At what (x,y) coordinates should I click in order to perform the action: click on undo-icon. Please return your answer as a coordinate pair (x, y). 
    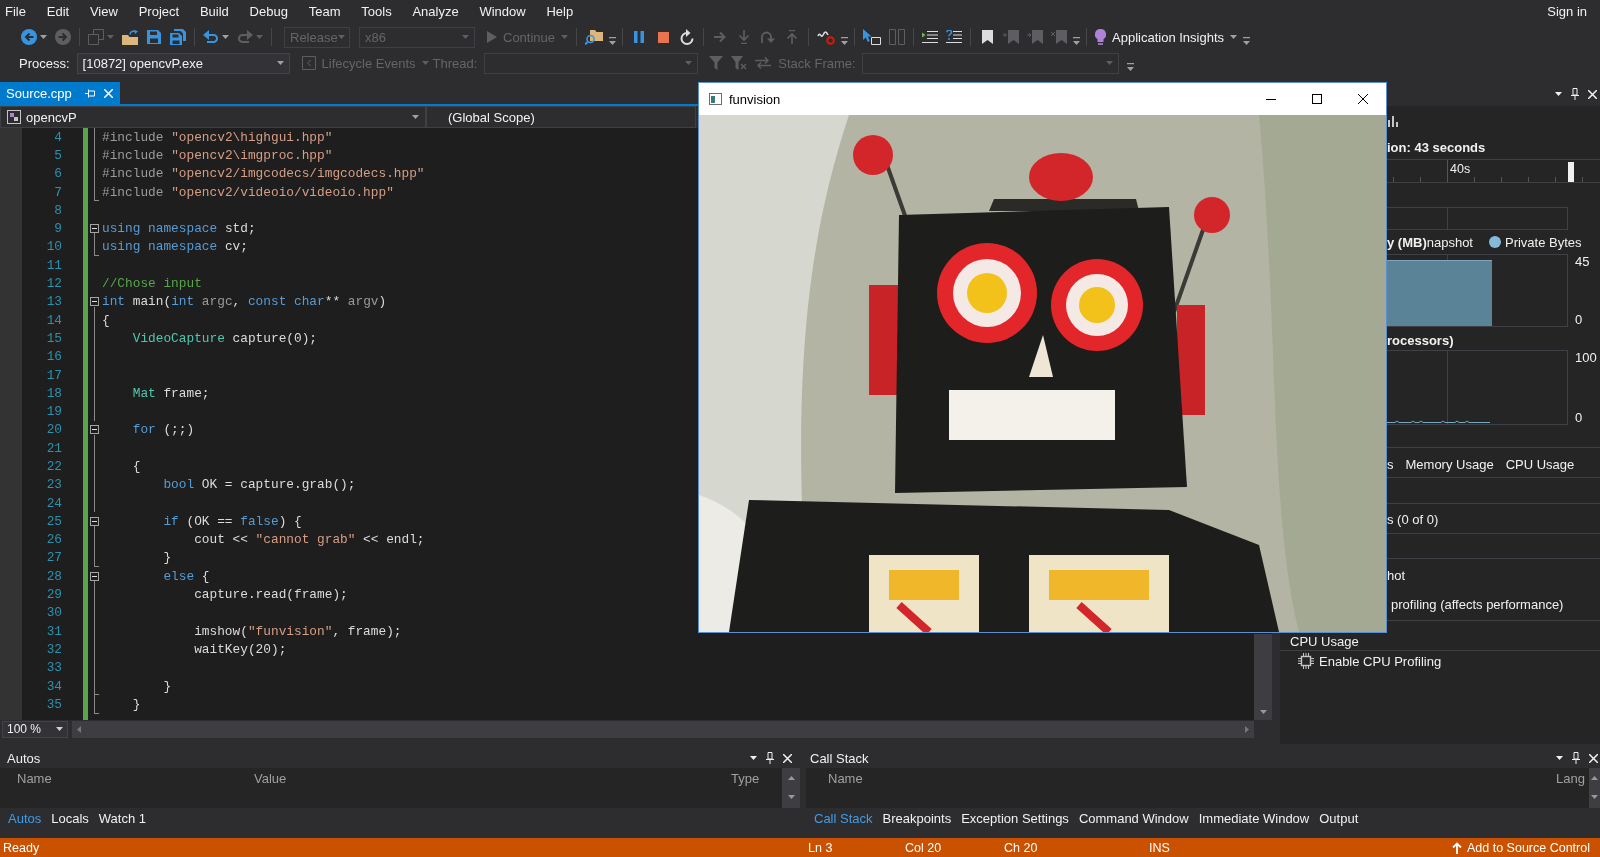
    Looking at the image, I should click on (211, 37).